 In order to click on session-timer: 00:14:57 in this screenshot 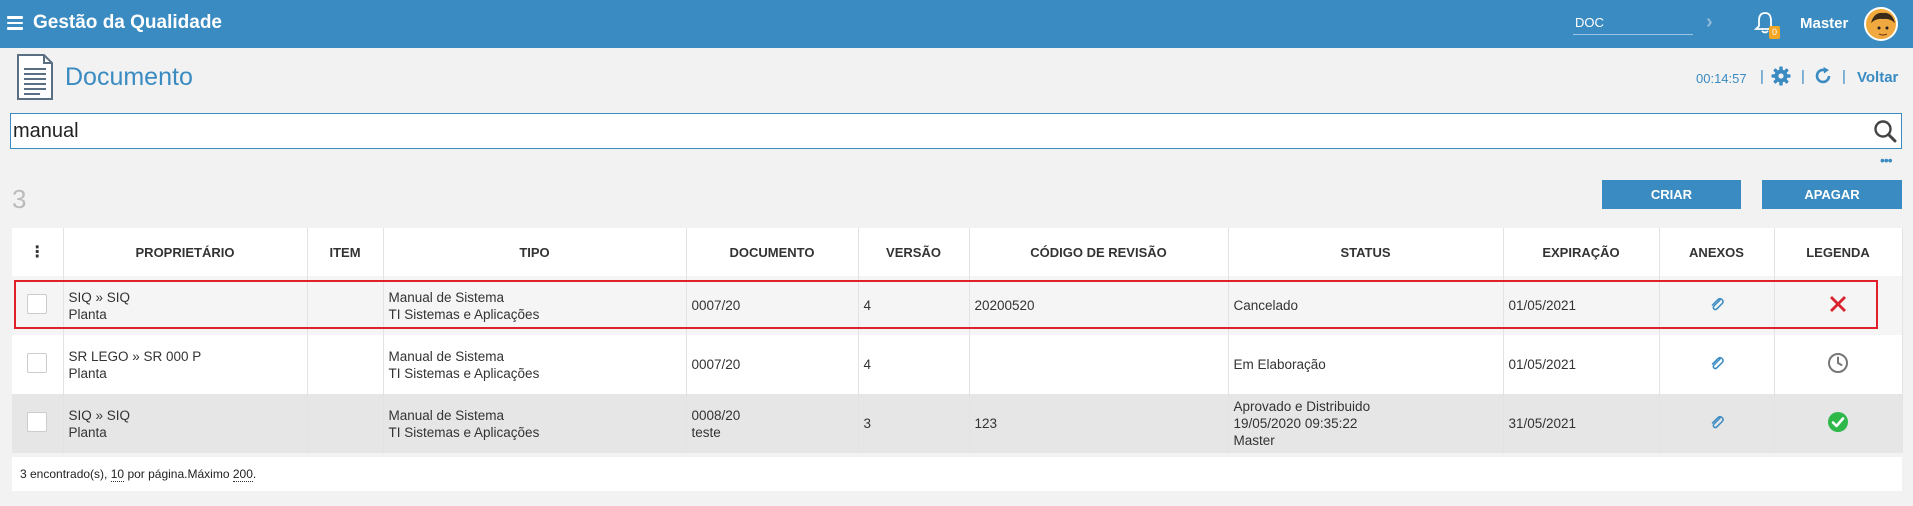, I will do `click(1721, 78)`.